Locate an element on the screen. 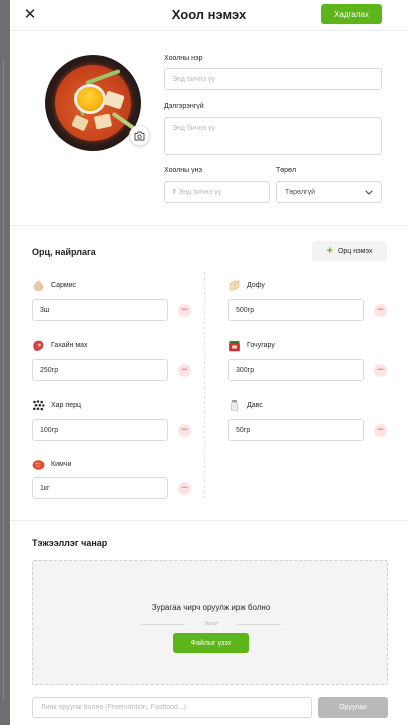  food-image is located at coordinates (93, 103).